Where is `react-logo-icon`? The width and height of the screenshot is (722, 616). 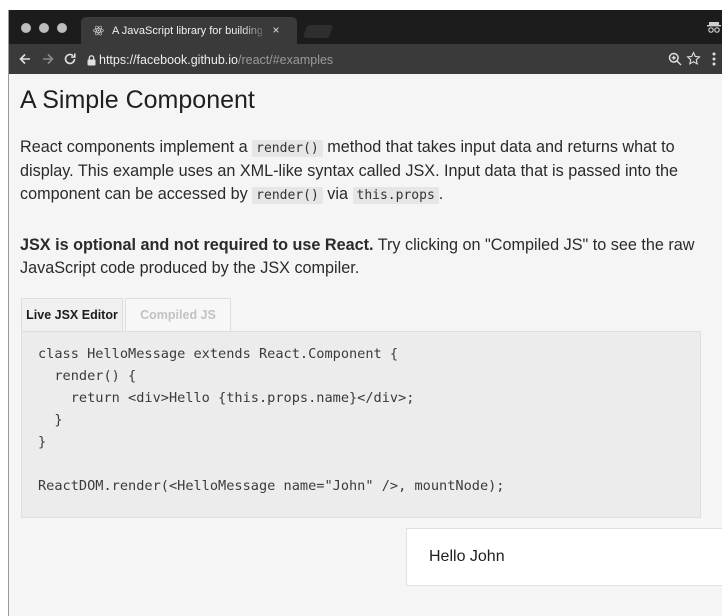
react-logo-icon is located at coordinates (98, 30).